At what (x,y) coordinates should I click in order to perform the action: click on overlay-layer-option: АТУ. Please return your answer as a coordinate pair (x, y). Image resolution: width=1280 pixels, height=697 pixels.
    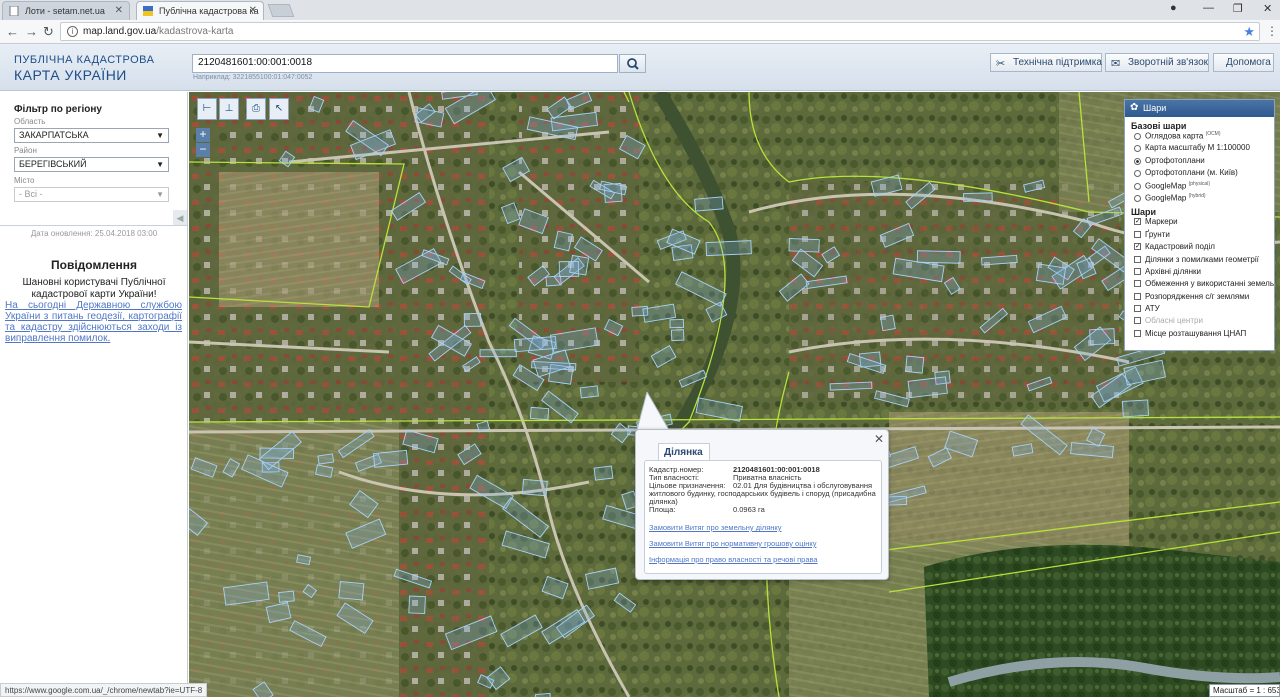
    Looking at the image, I should click on (1199, 310).